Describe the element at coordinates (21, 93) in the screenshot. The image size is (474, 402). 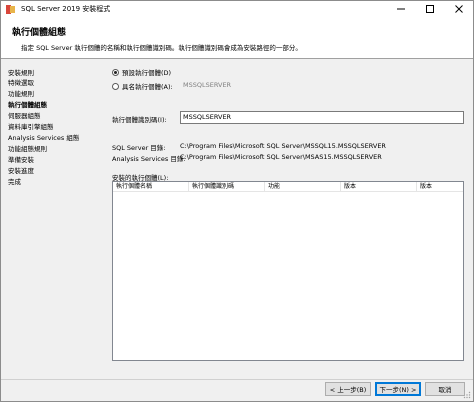
I see `sidebar-item-feature-rules: 功能規則` at that location.